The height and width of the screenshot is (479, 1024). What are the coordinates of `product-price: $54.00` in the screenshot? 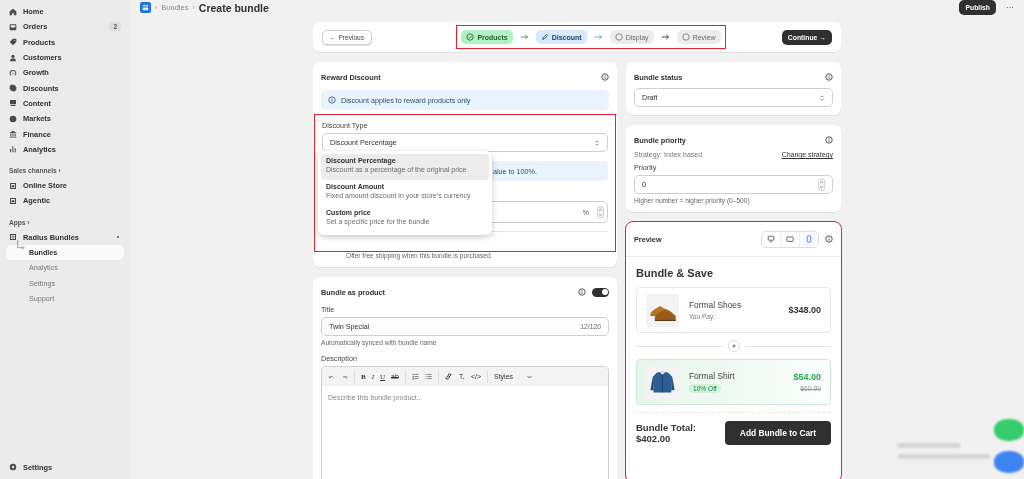 It's located at (807, 377).